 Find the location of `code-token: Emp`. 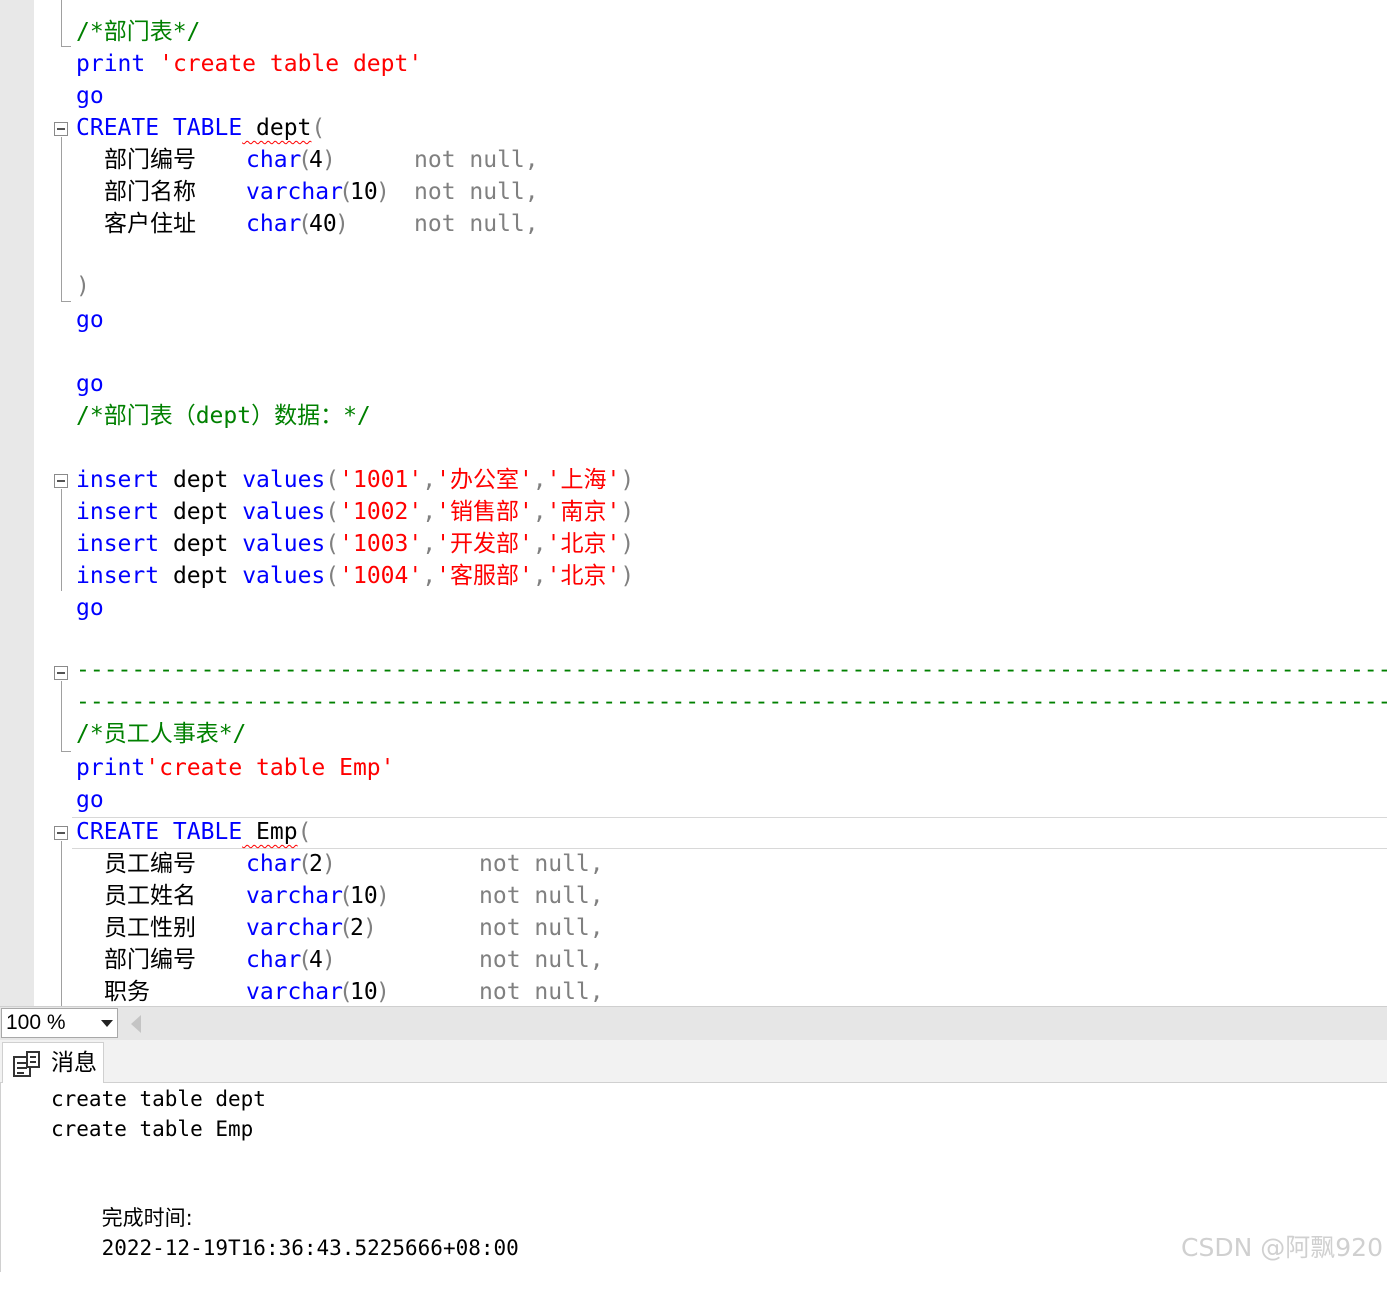

code-token: Emp is located at coordinates (270, 832).